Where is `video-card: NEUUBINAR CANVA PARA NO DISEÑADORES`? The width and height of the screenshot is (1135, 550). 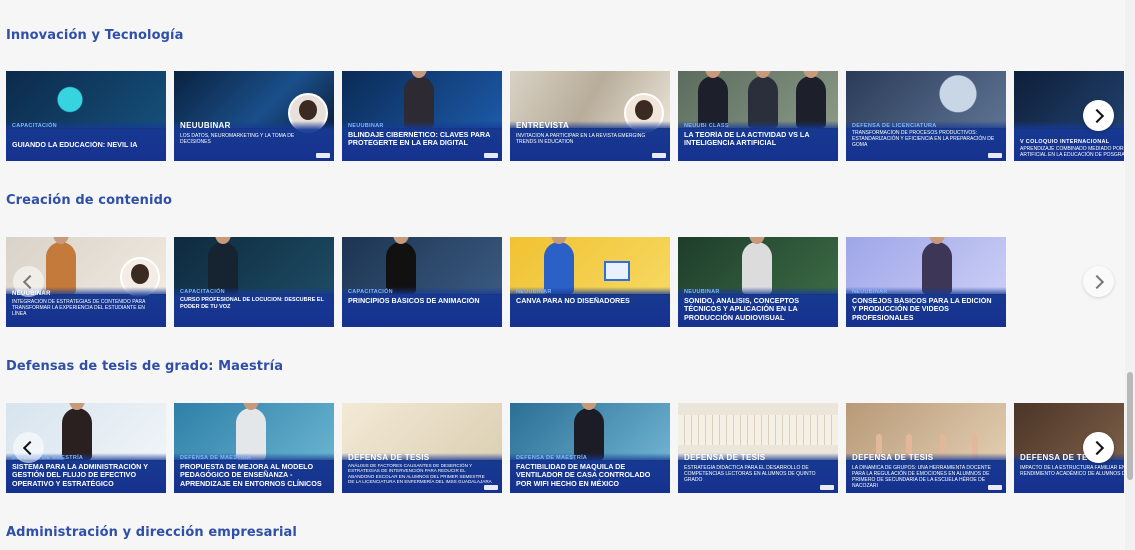 video-card: NEUUBINAR CANVA PARA NO DISEÑADORES is located at coordinates (590, 282).